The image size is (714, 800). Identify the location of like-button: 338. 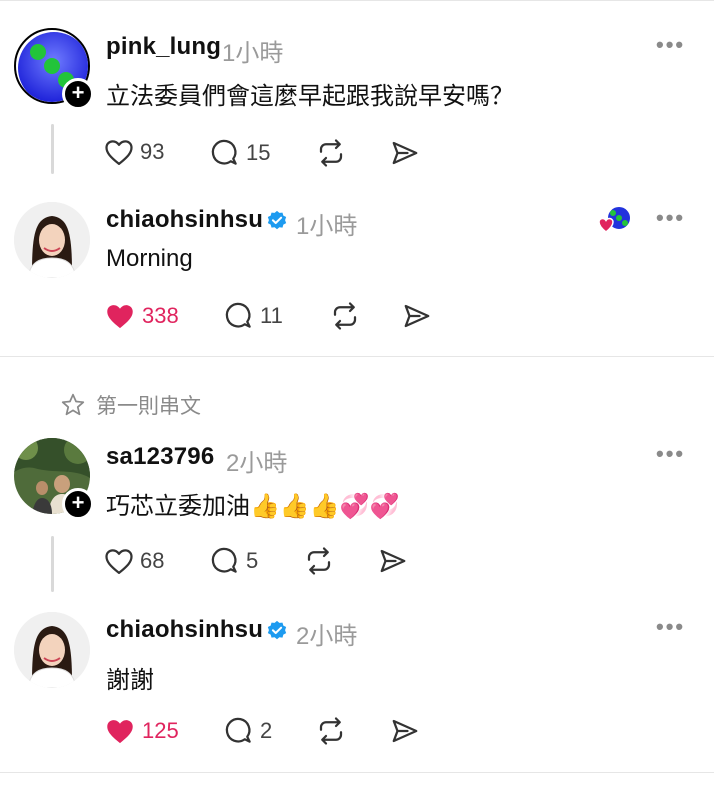
(141, 316).